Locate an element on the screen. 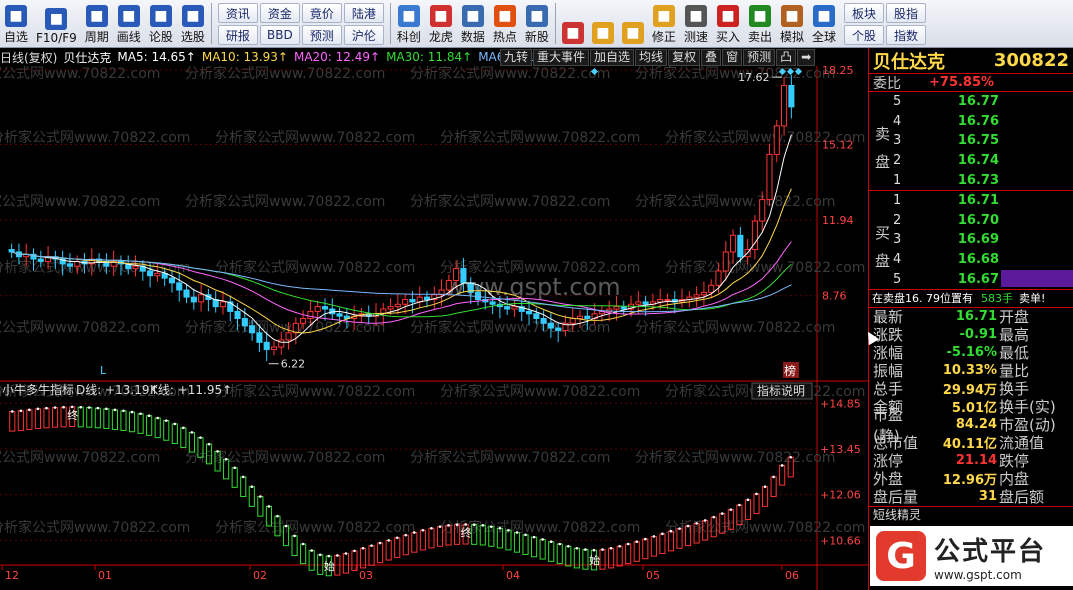  toolbar-grid-right-button: 个股 is located at coordinates (864, 35).